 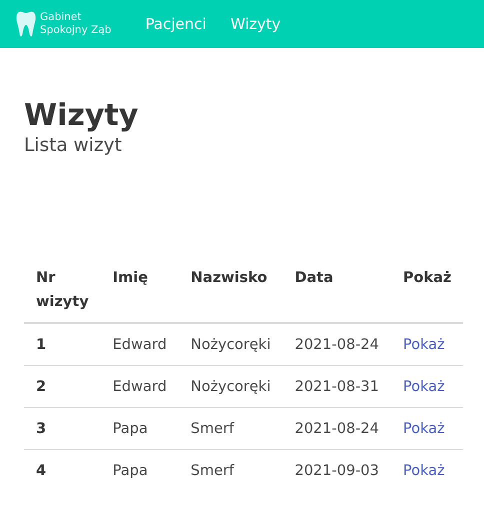 I want to click on date-cell: 2021-09-03, so click(x=337, y=471).